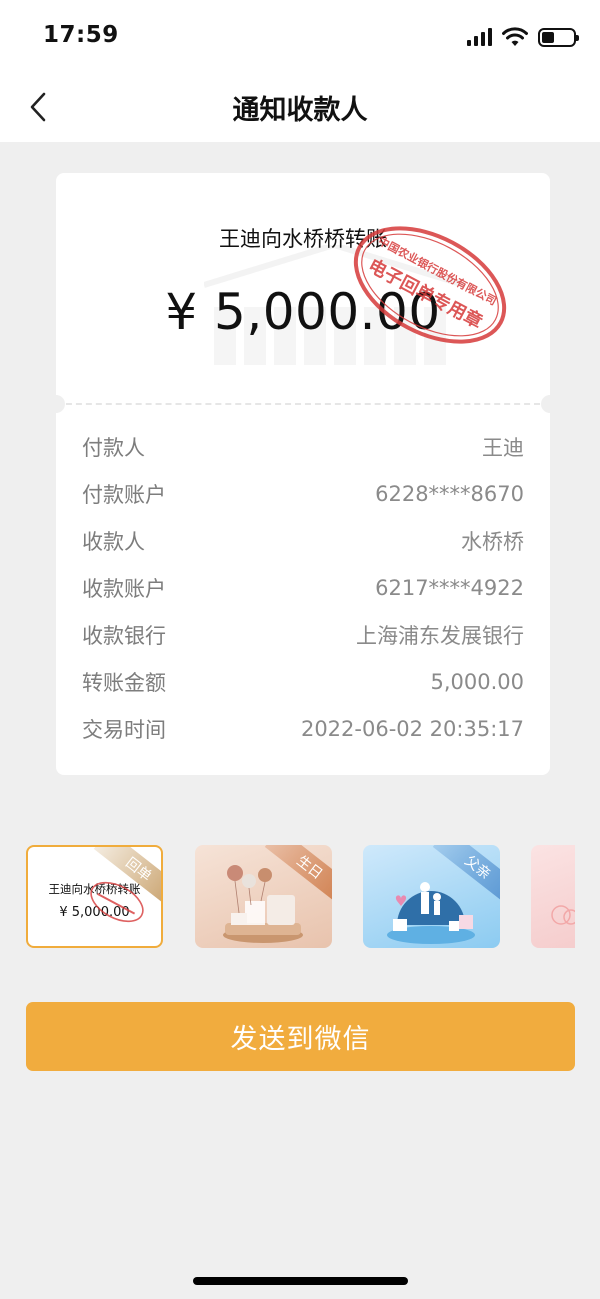 The height and width of the screenshot is (1299, 600). Describe the element at coordinates (558, 37) in the screenshot. I see `battery-icon` at that location.